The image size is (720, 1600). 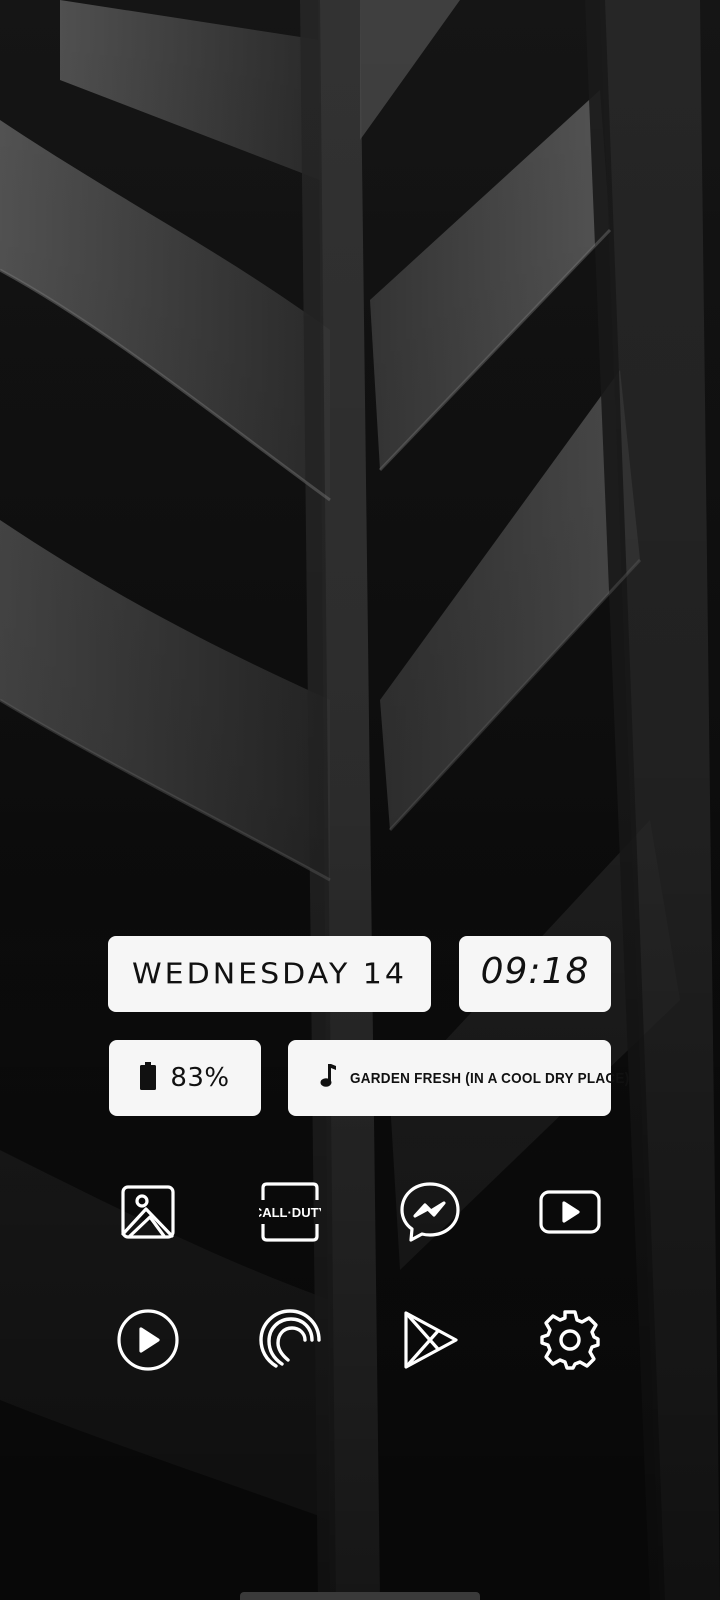 I want to click on play-store-app, so click(x=430, y=1340).